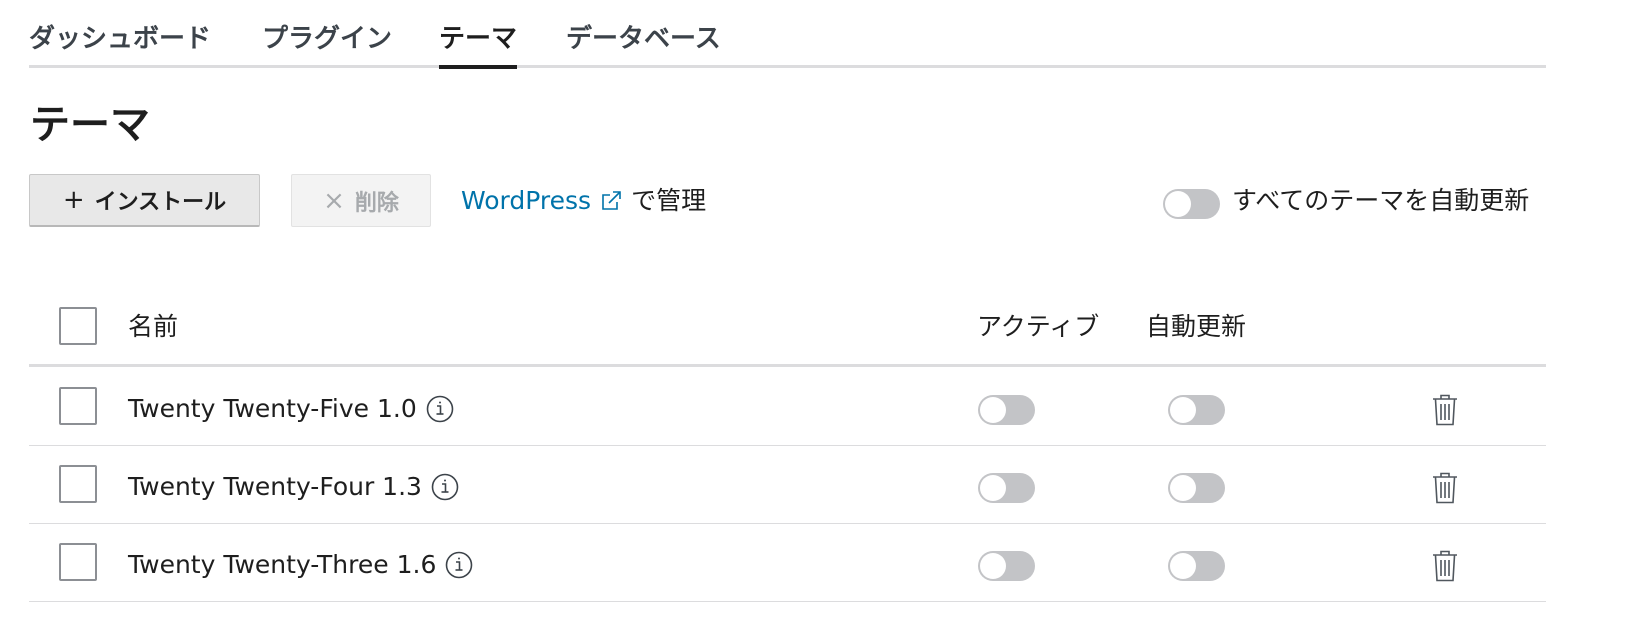 Image resolution: width=1649 pixels, height=641 pixels. What do you see at coordinates (1381, 200) in the screenshot?
I see `auto-update-all-label: すべてのテーマを自動更新` at bounding box center [1381, 200].